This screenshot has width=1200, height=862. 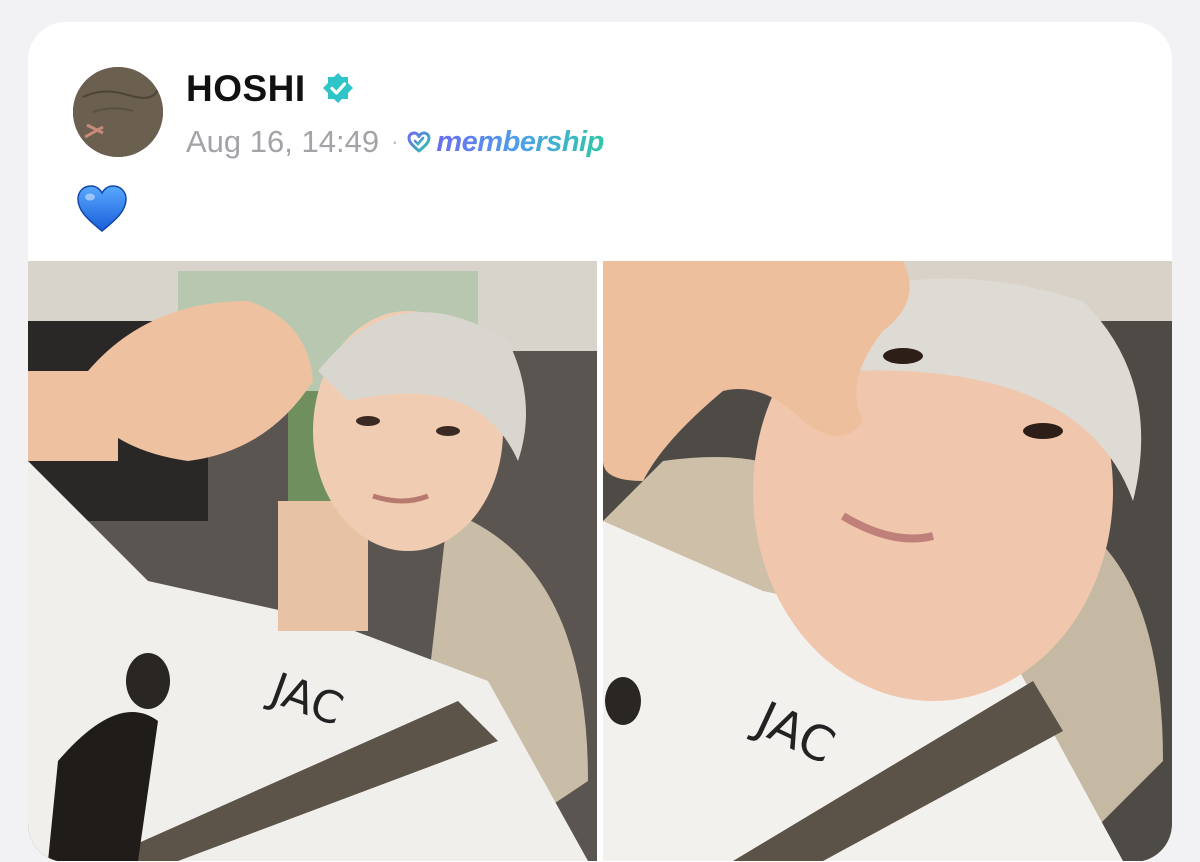 What do you see at coordinates (520, 142) in the screenshot?
I see `membership-badge: membership` at bounding box center [520, 142].